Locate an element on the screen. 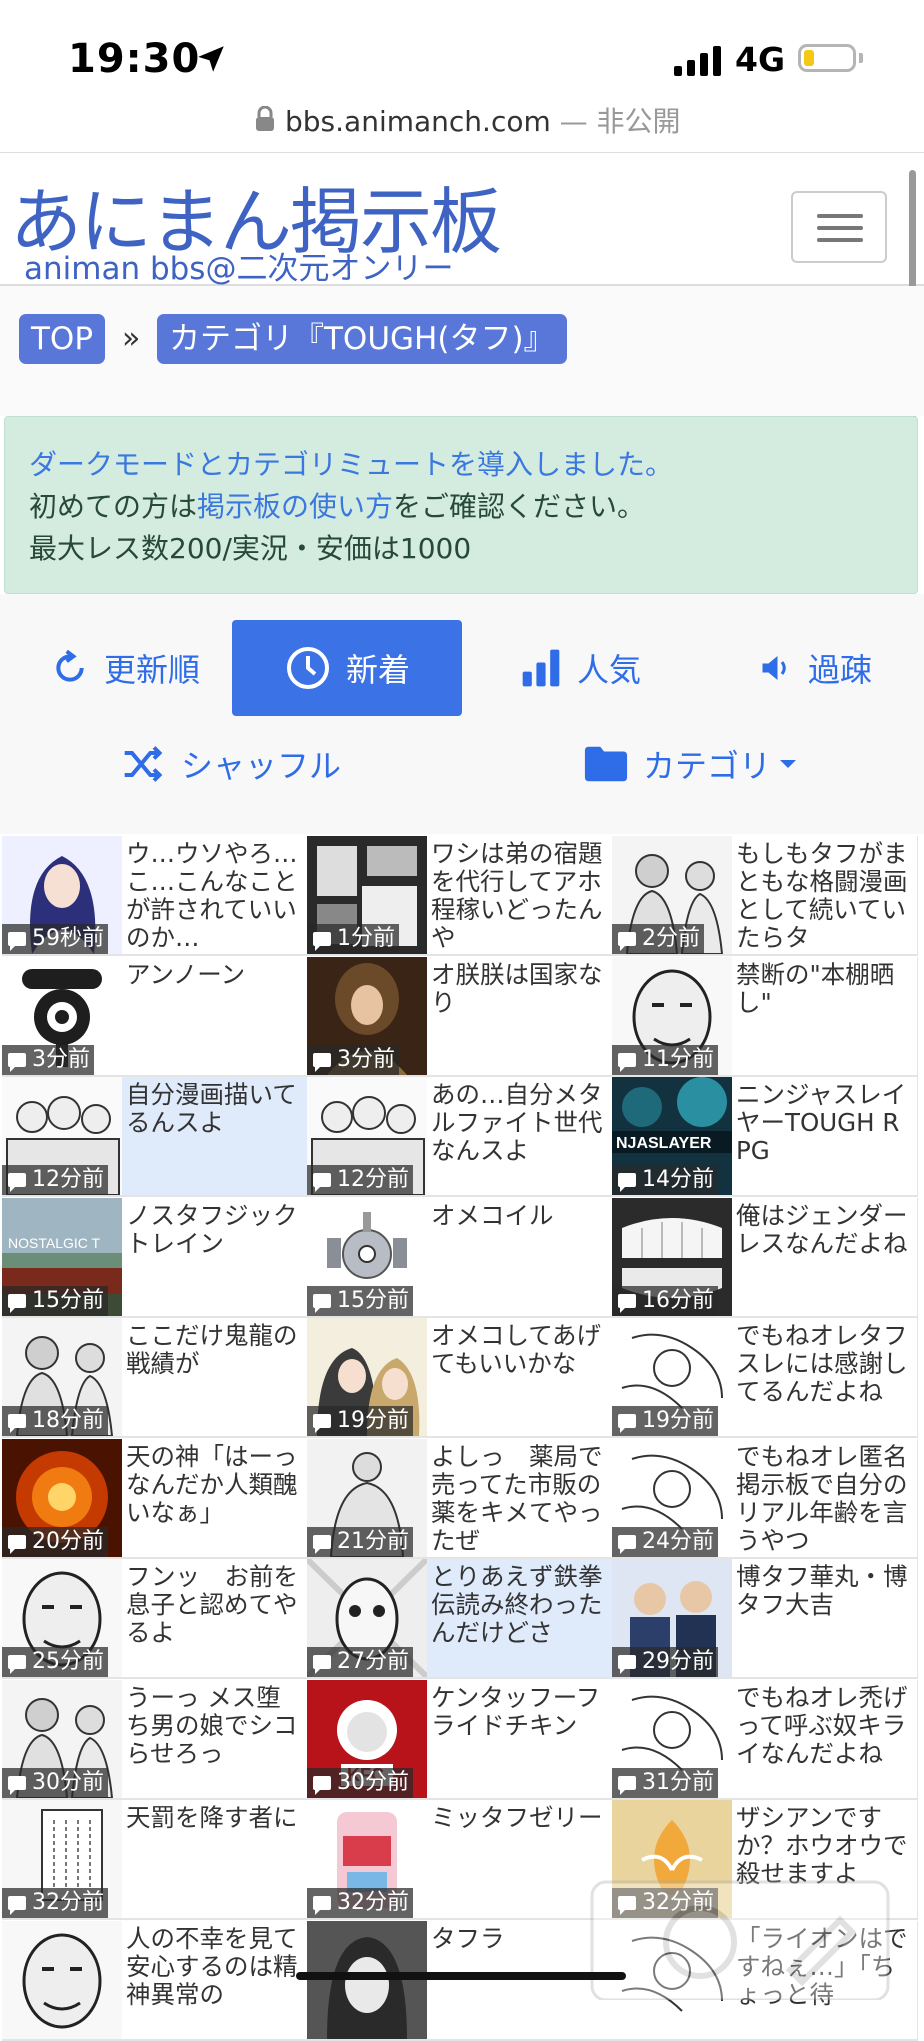  thread-thumbnail: 30分前 is located at coordinates (62, 1739).